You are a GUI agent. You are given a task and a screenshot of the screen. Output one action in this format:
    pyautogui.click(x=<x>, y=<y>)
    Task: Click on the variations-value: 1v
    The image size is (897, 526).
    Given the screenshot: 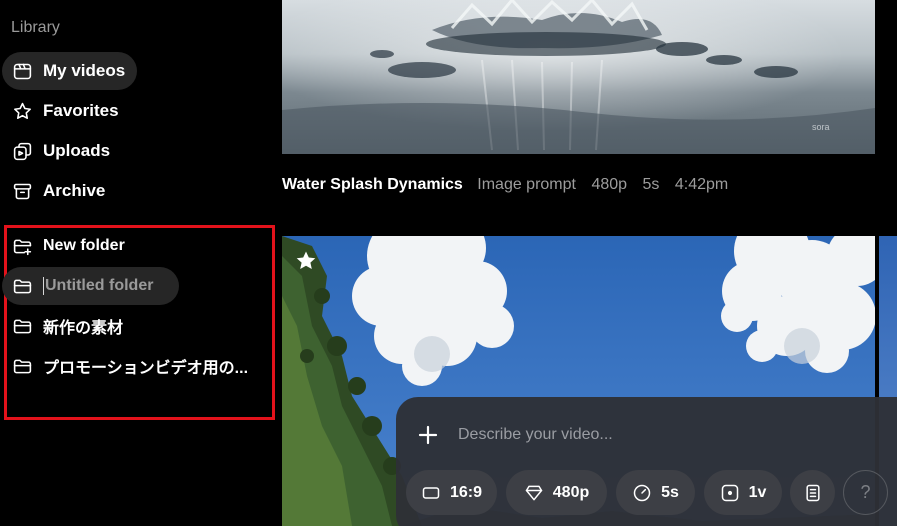 What is the action you would take?
    pyautogui.click(x=757, y=492)
    